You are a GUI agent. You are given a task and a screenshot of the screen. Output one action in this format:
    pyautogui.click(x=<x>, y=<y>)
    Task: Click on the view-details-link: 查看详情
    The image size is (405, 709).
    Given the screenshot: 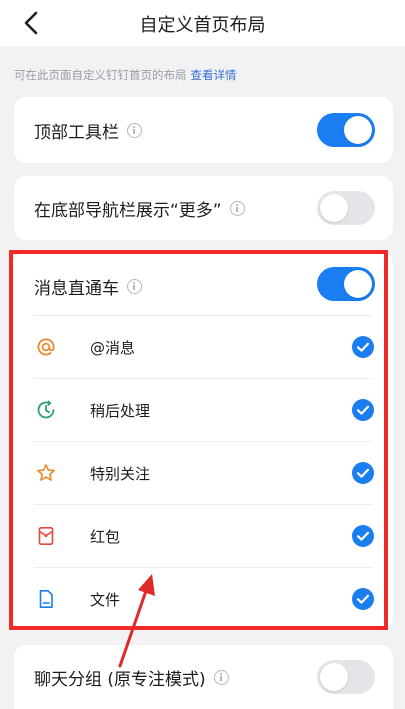 What is the action you would take?
    pyautogui.click(x=214, y=75)
    